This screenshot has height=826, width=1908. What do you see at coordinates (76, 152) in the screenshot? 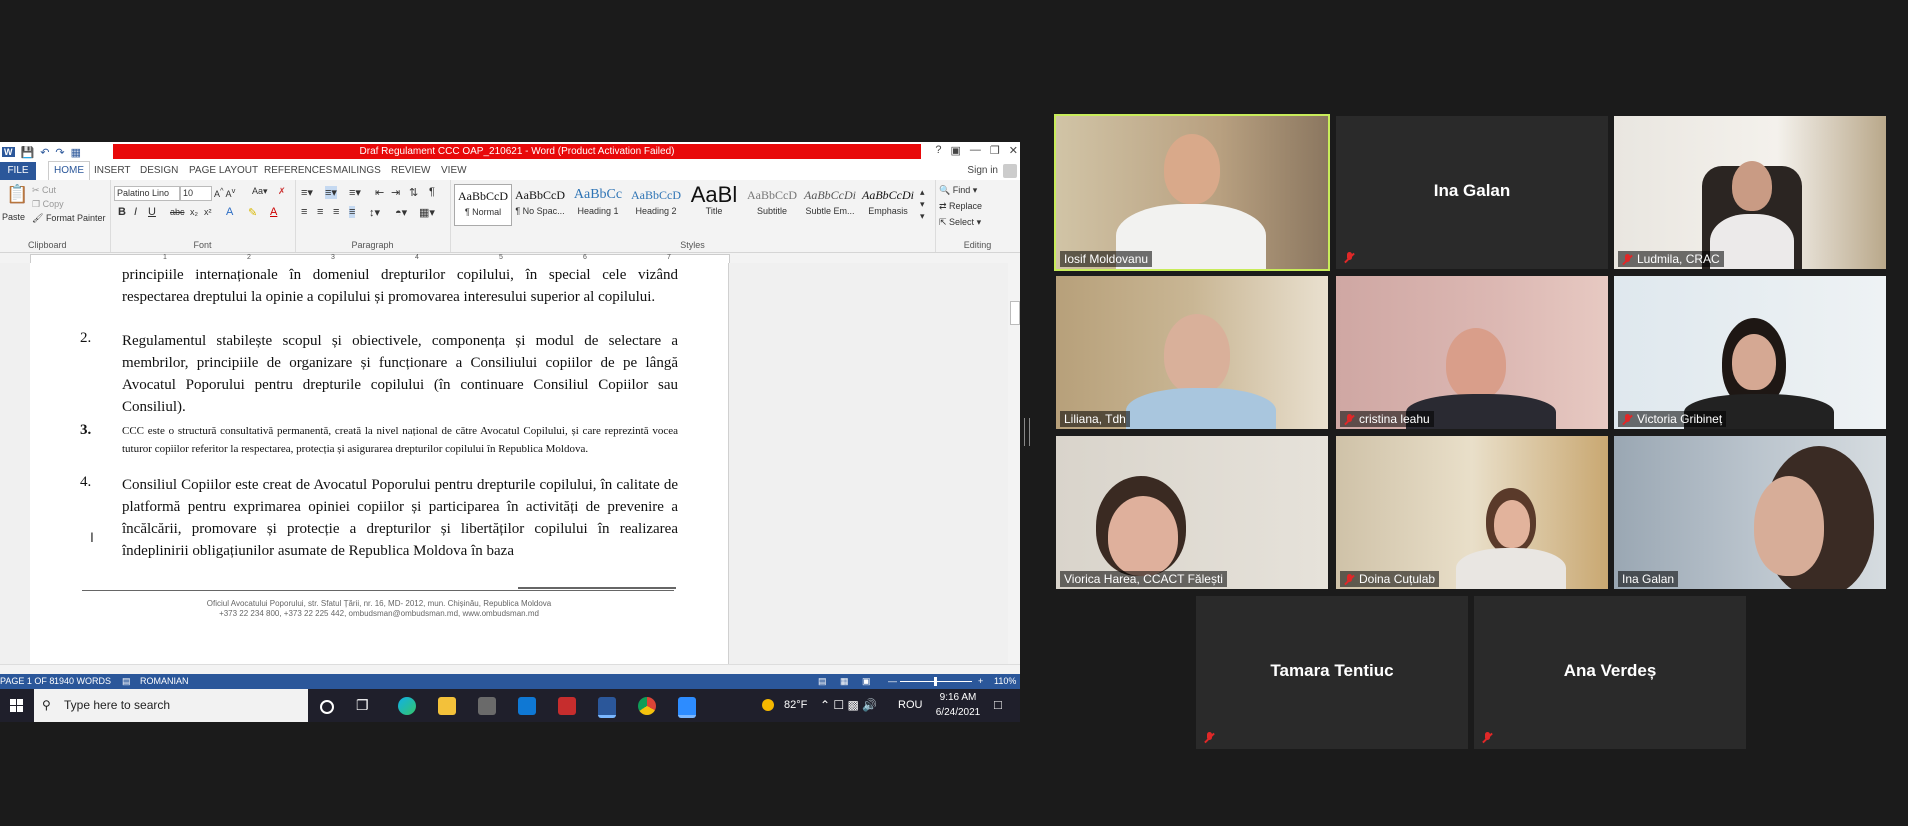
I see `table-icon: ▦` at bounding box center [76, 152].